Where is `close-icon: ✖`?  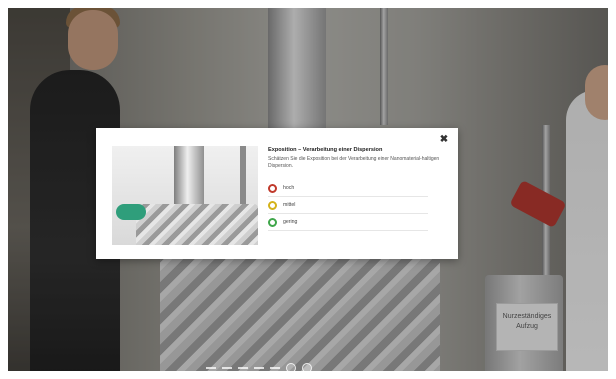
close-icon: ✖ is located at coordinates (444, 139).